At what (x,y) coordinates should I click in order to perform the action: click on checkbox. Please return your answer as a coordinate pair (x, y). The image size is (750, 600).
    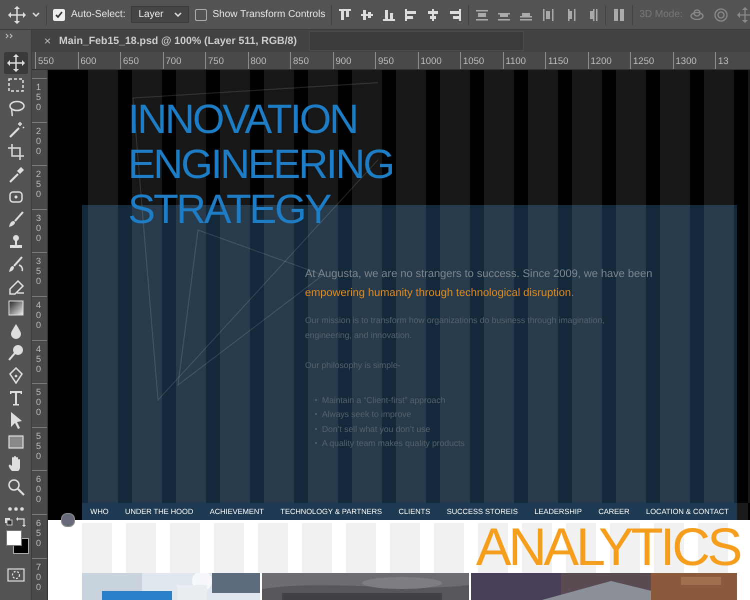
    Looking at the image, I should click on (200, 14).